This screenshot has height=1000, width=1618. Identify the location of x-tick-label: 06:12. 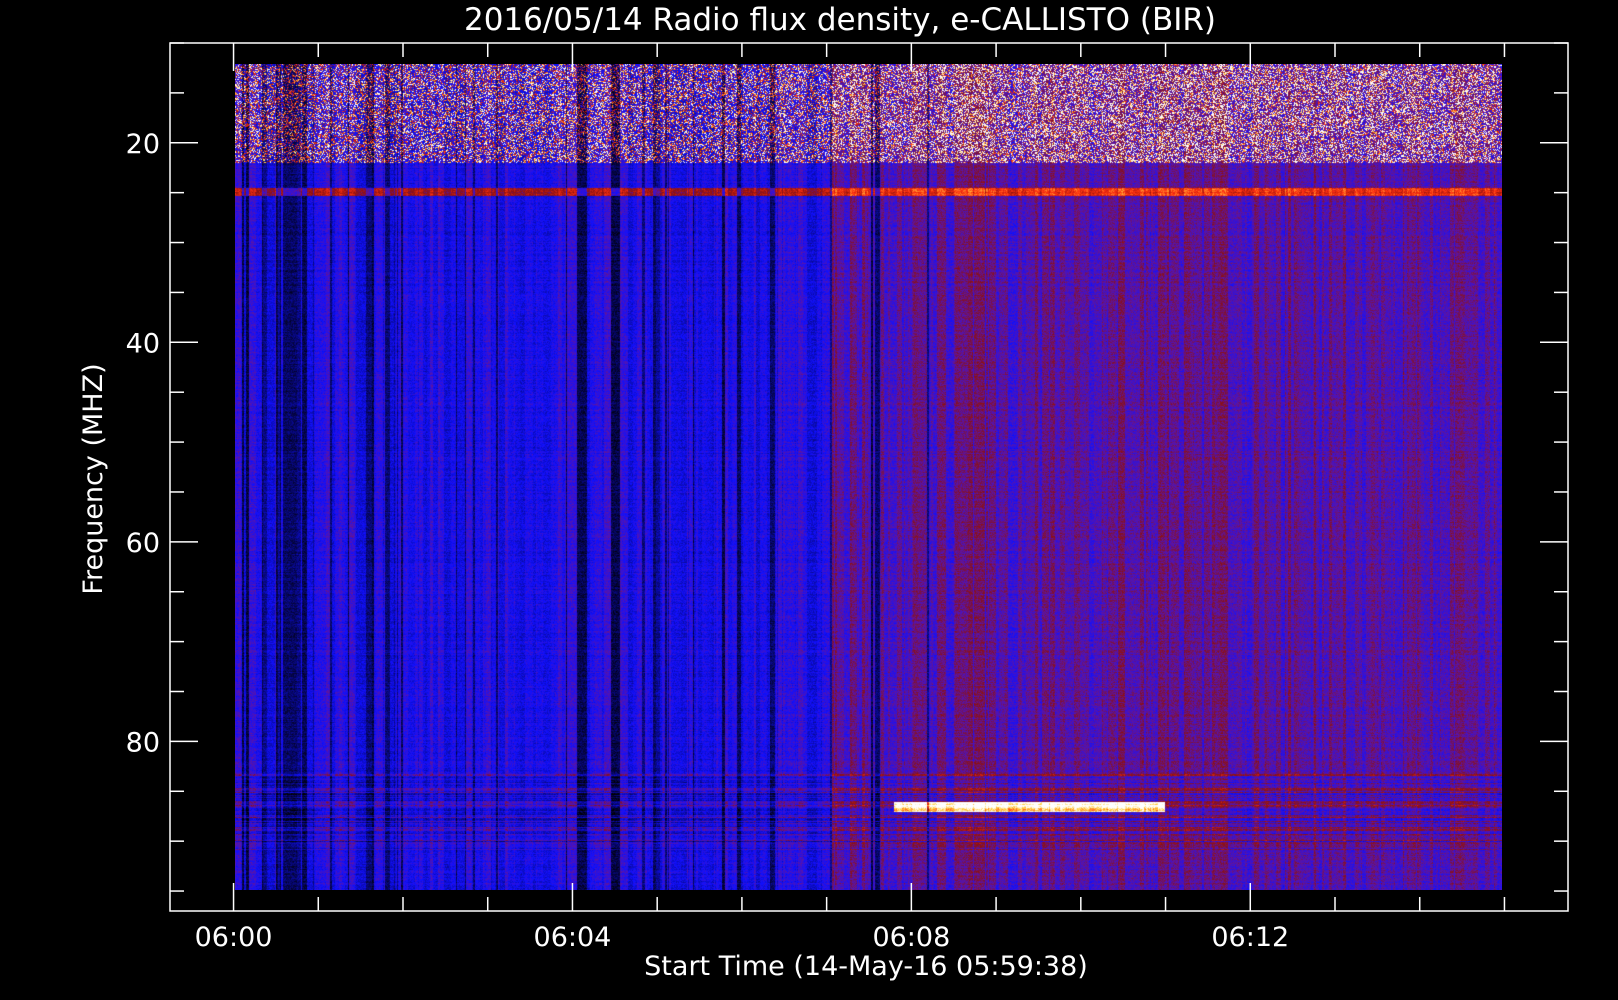
(1250, 937).